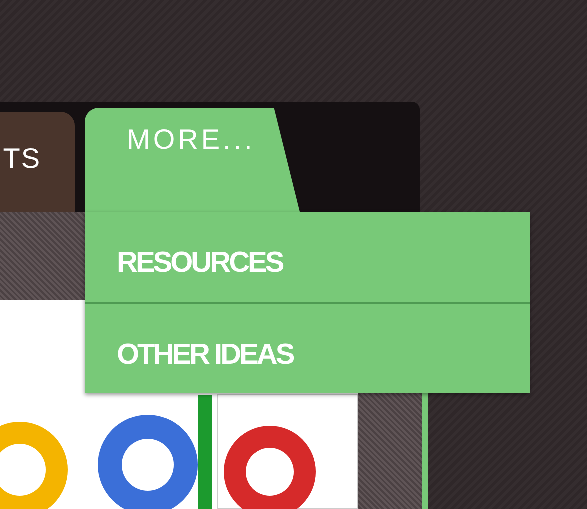 The height and width of the screenshot is (509, 587). I want to click on menu-tab: TS, so click(37, 162).